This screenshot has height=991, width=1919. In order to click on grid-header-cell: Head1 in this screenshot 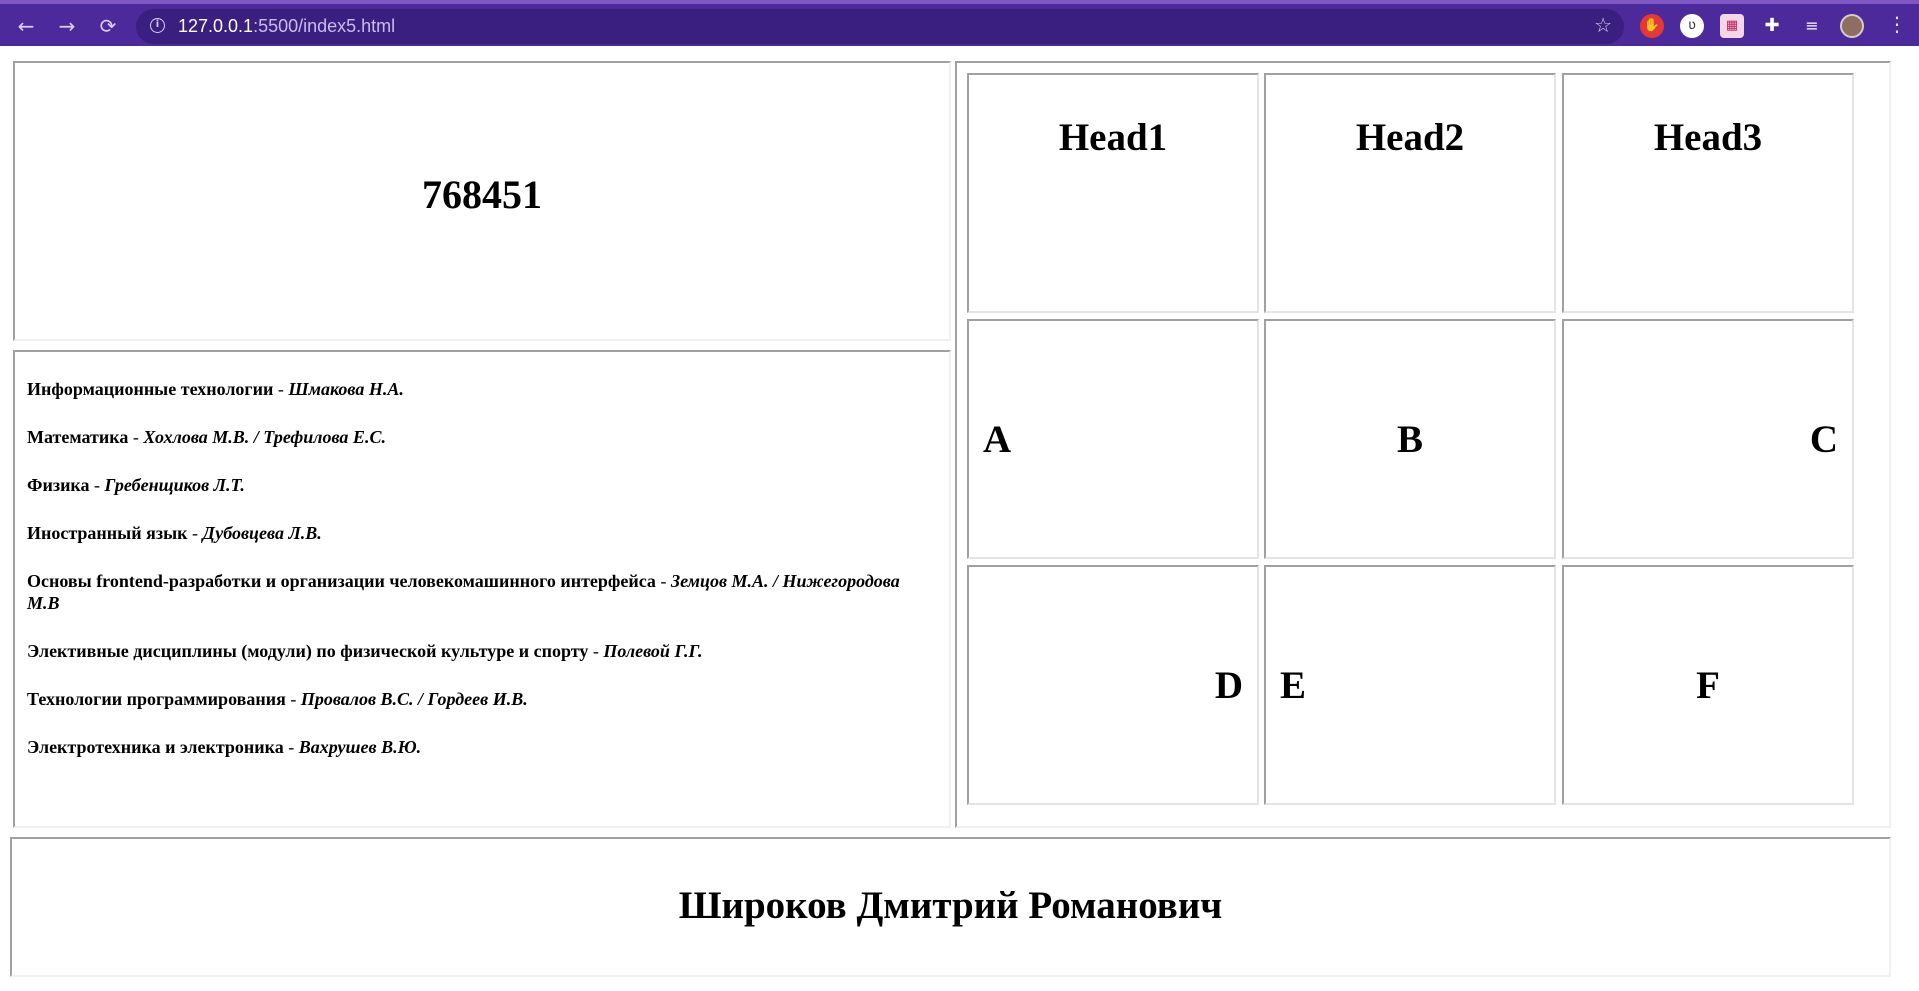, I will do `click(1113, 193)`.